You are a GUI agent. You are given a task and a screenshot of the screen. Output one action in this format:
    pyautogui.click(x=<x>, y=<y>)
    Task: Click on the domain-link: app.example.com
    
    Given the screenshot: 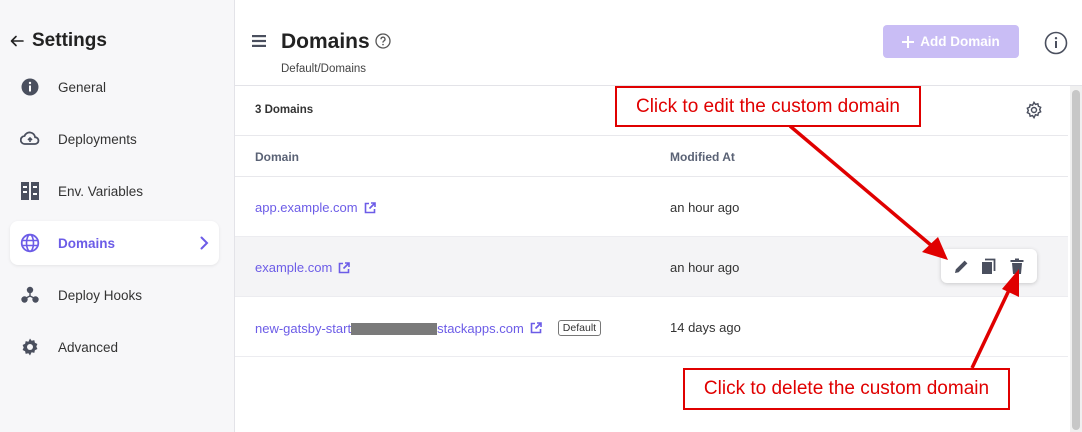 What is the action you would take?
    pyautogui.click(x=315, y=207)
    